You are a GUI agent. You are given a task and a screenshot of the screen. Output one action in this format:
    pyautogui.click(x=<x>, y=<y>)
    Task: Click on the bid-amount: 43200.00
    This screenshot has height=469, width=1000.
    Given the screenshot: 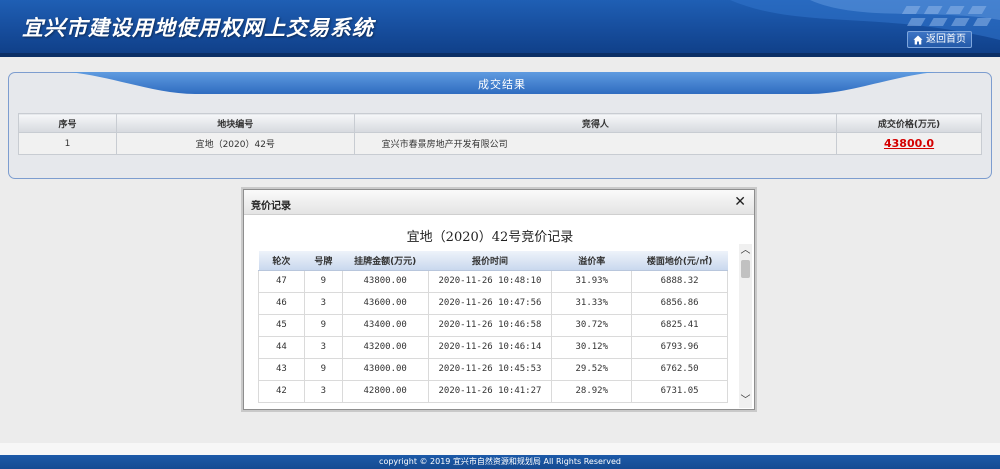 What is the action you would take?
    pyautogui.click(x=385, y=347)
    